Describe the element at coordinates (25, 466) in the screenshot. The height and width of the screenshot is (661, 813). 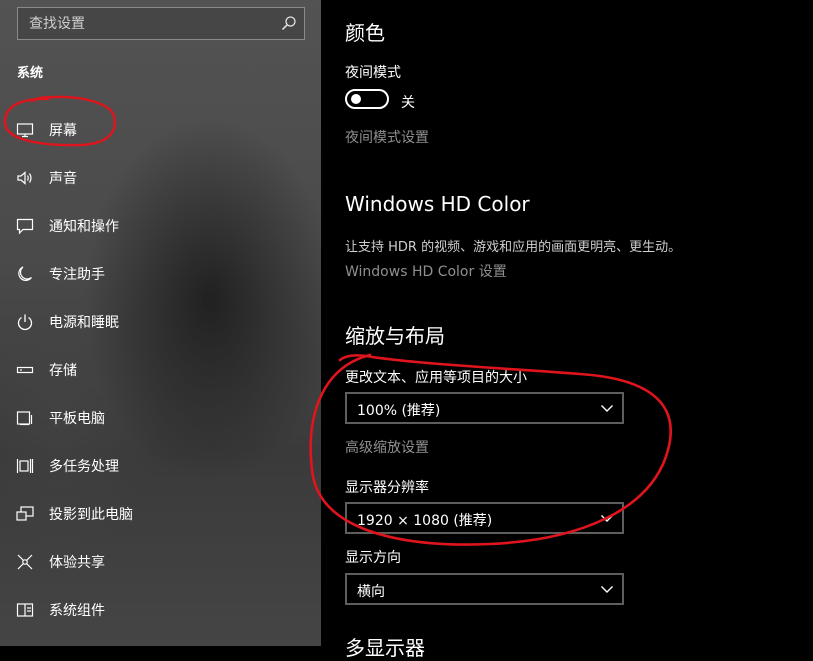
I see `multitask-icon` at that location.